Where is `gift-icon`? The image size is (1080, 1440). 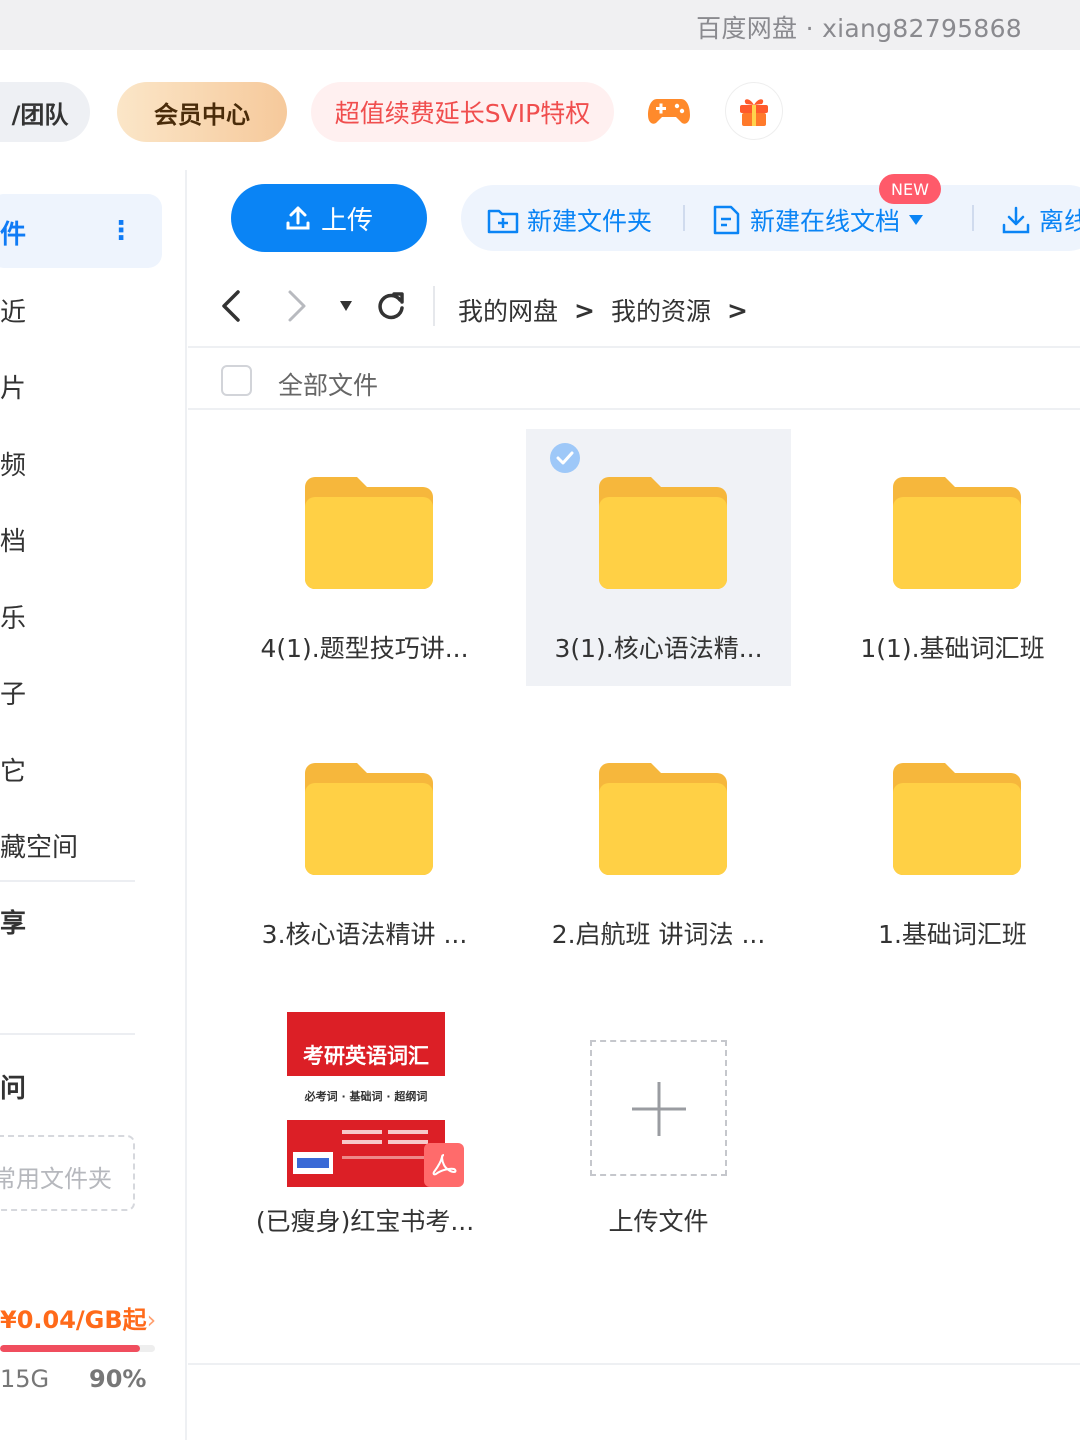
gift-icon is located at coordinates (754, 111).